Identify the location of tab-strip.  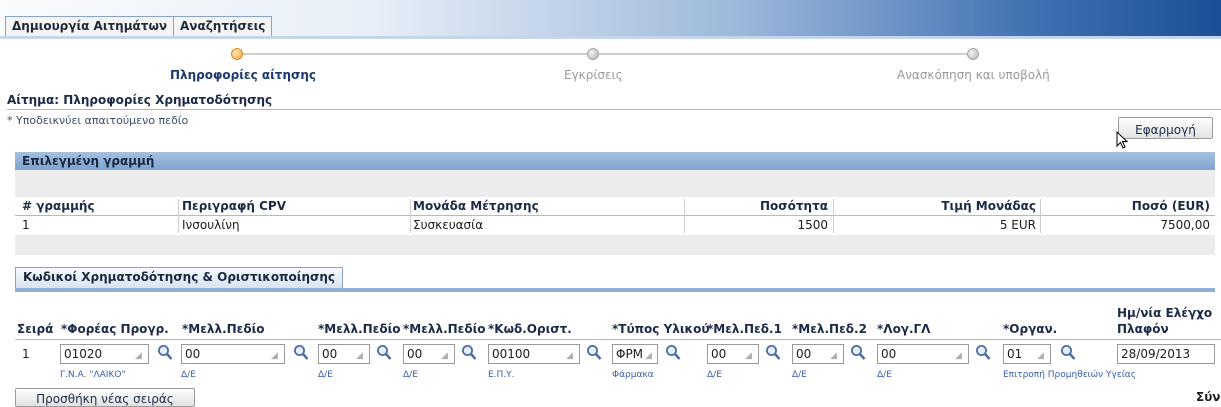
(610, 37).